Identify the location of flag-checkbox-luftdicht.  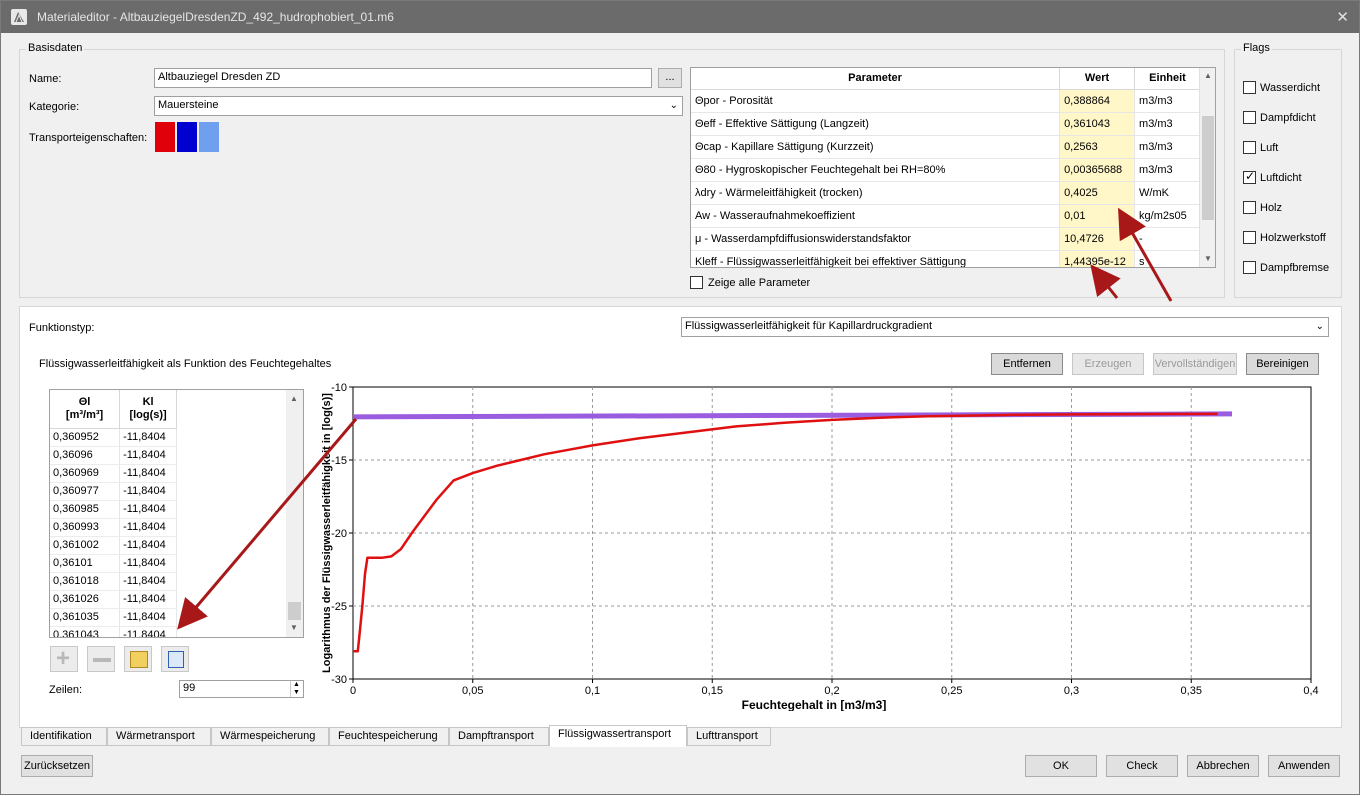
(1249, 176).